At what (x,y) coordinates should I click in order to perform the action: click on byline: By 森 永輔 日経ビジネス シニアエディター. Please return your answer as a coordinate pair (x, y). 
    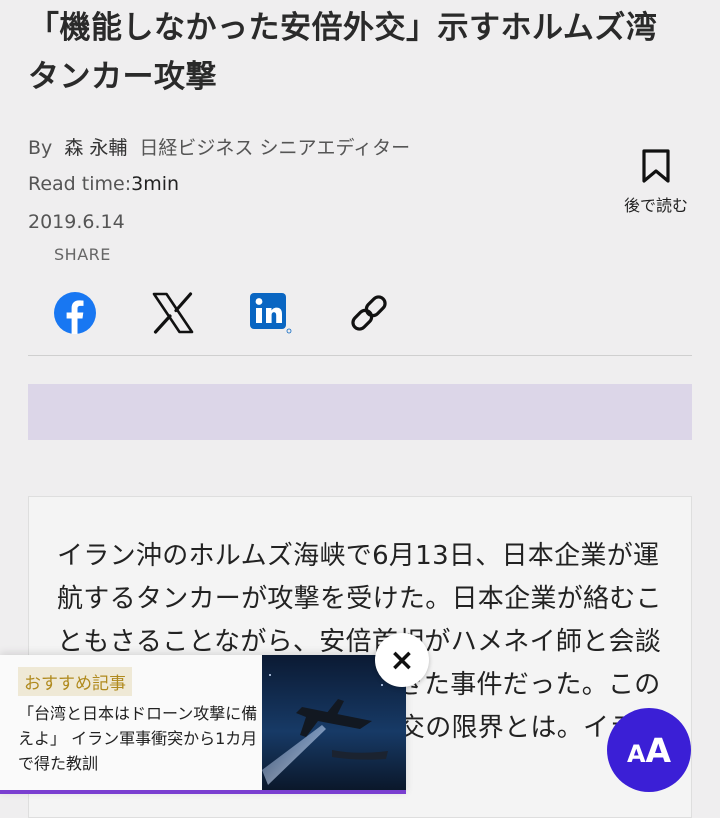
    Looking at the image, I should click on (219, 146).